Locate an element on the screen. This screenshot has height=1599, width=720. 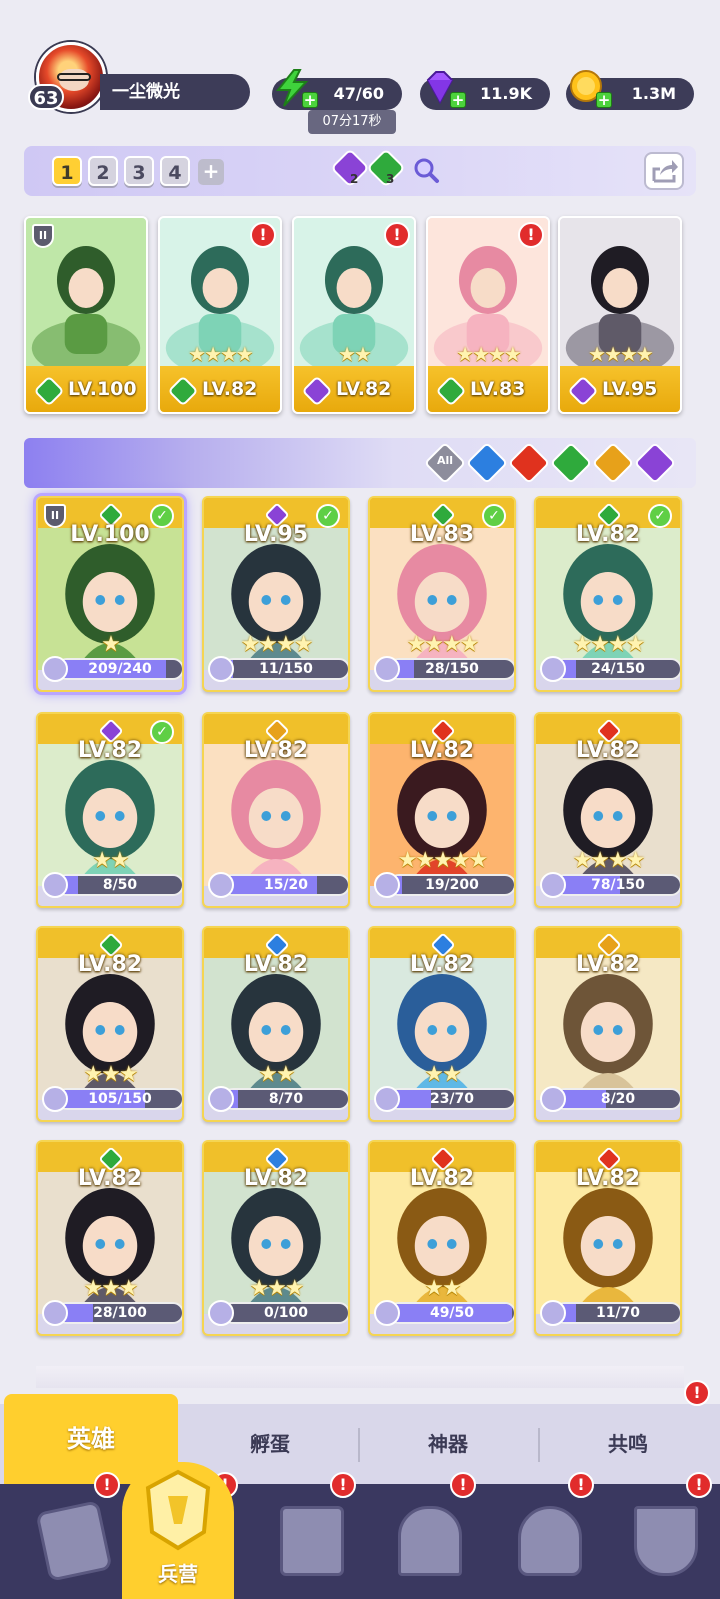
lineup-card: ★★★★ LV.82 ! is located at coordinates (220, 315).